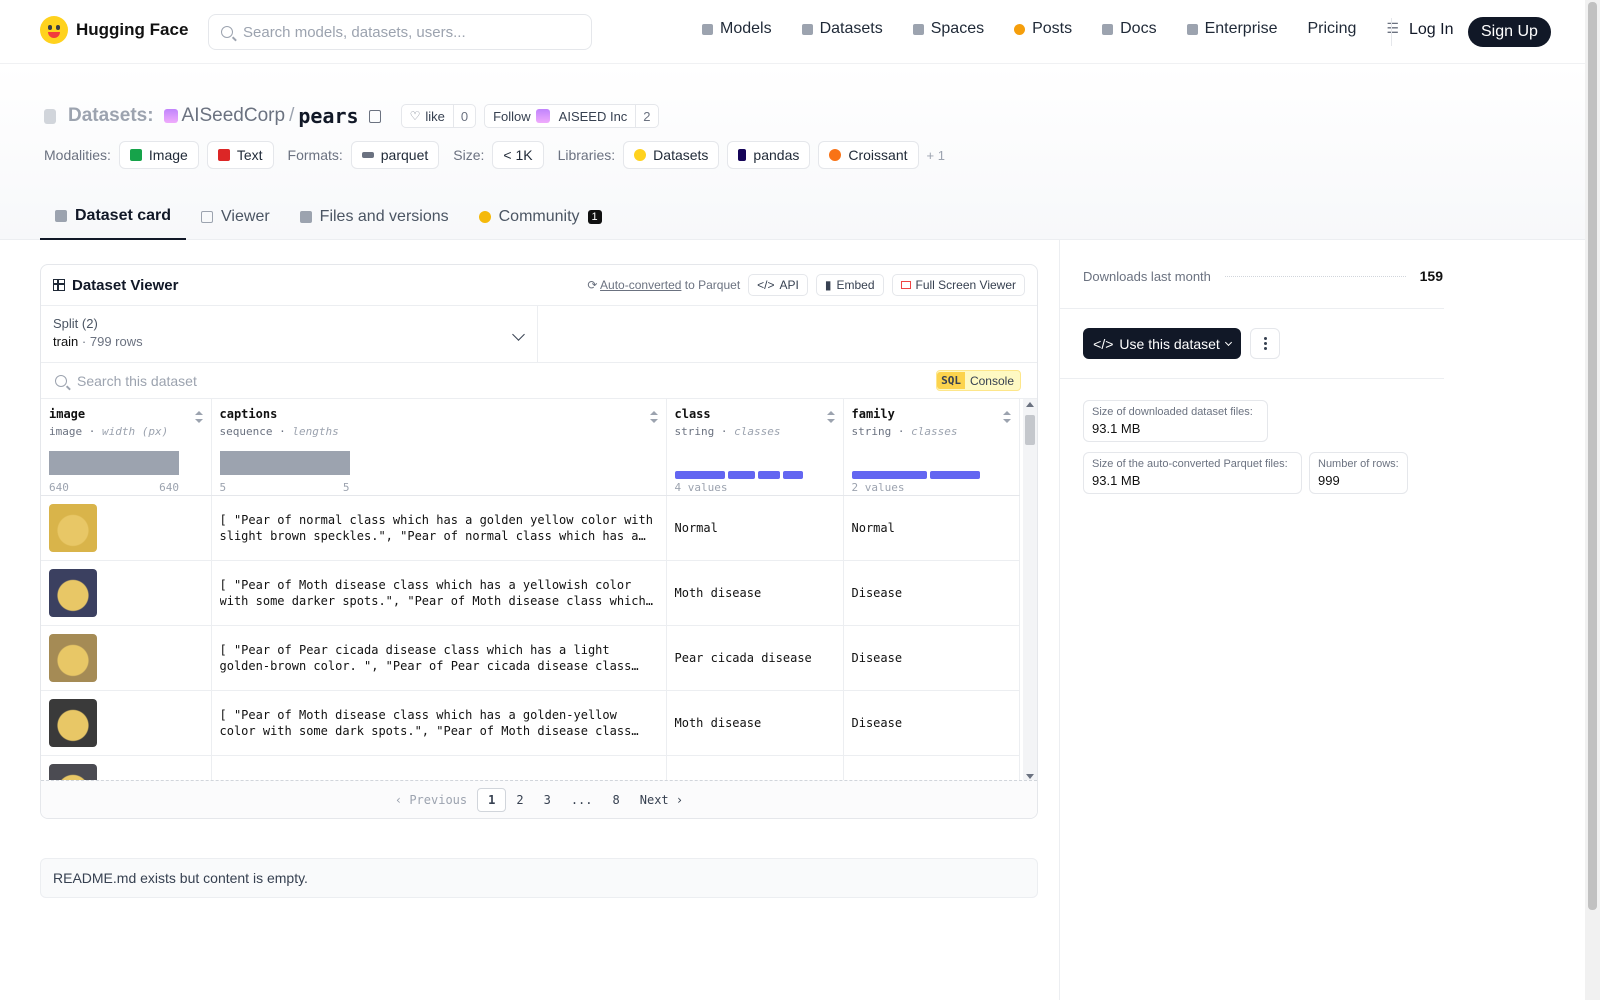 The height and width of the screenshot is (1000, 1600). I want to click on previous-page-button: ‹ Previous, so click(431, 800).